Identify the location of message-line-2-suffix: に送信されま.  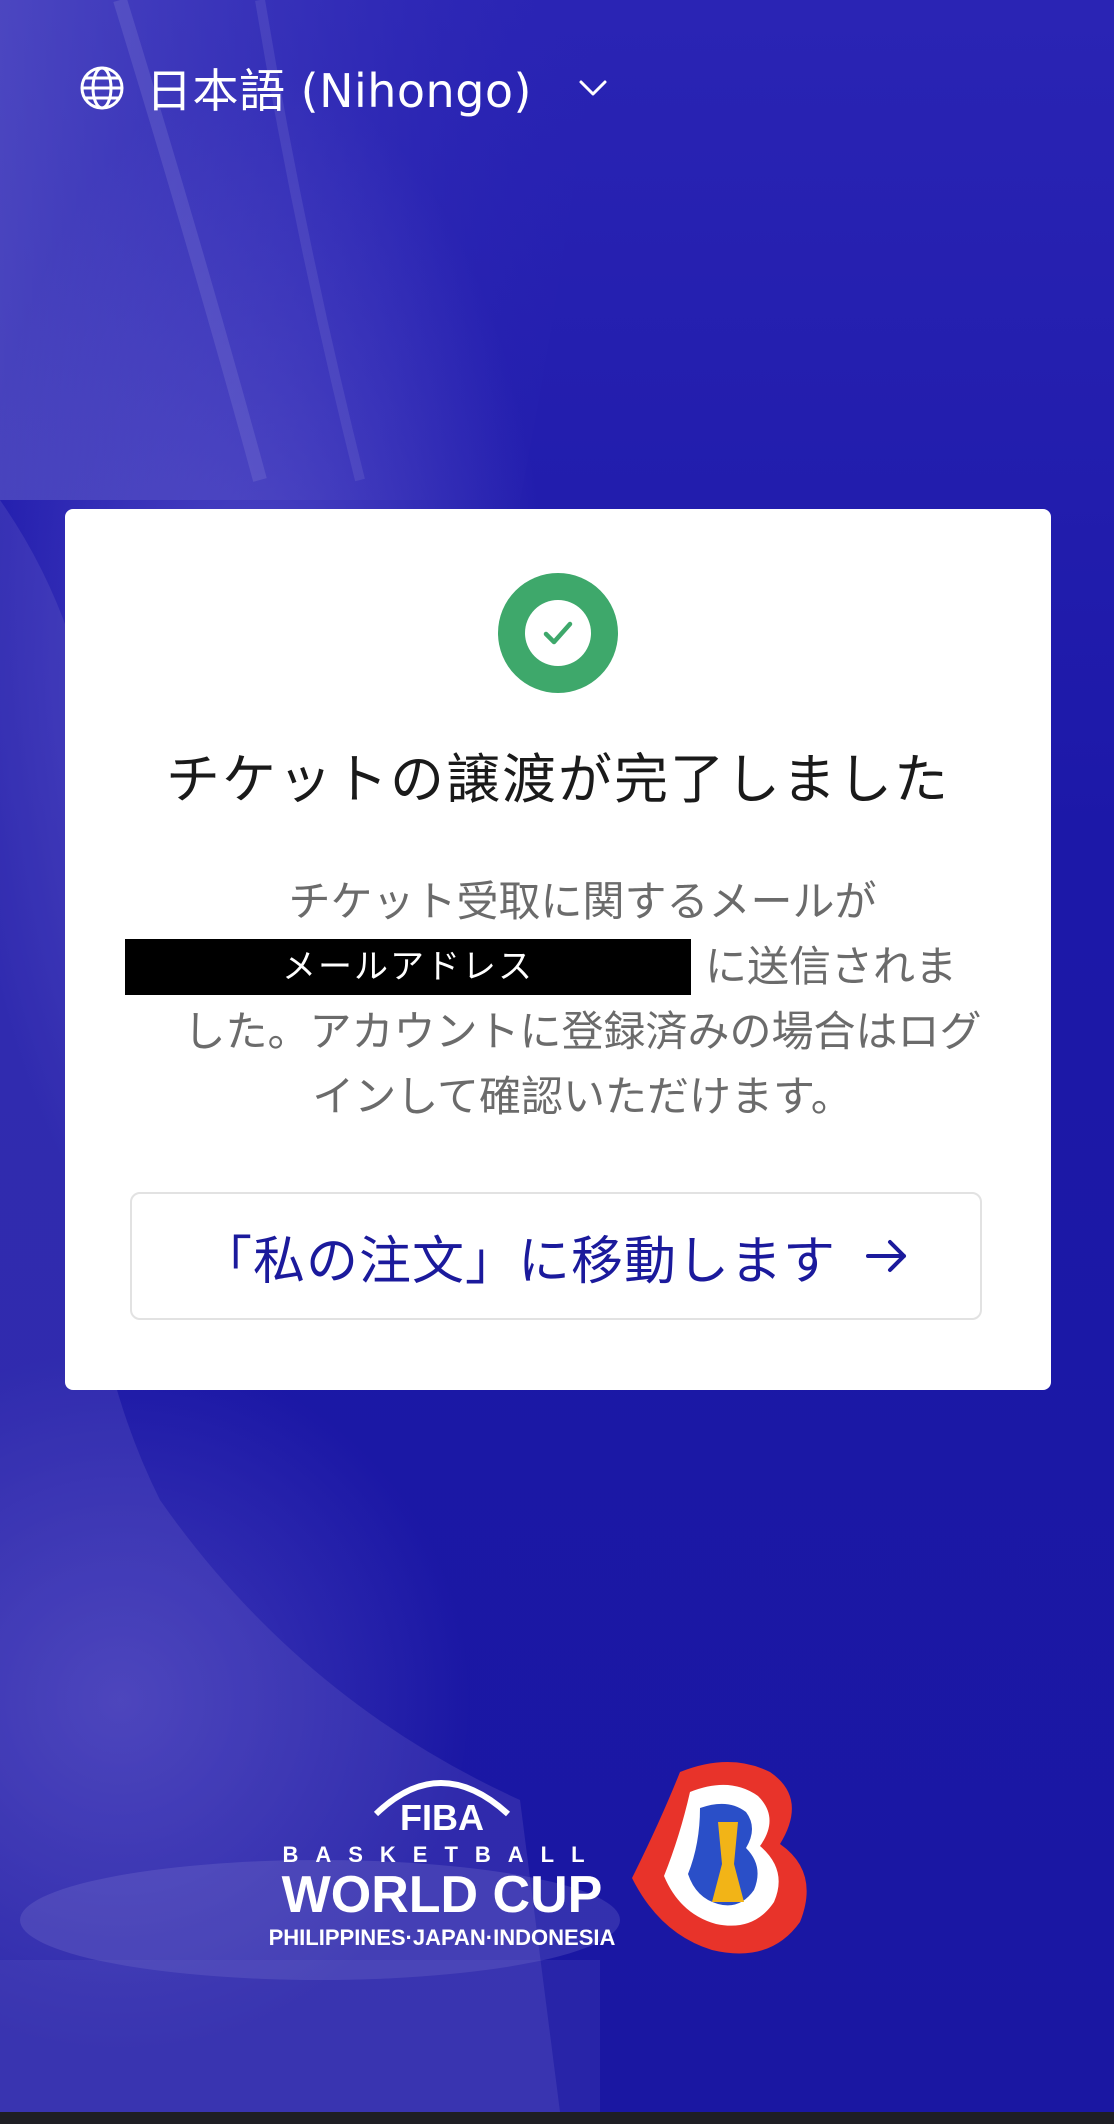
(831, 966).